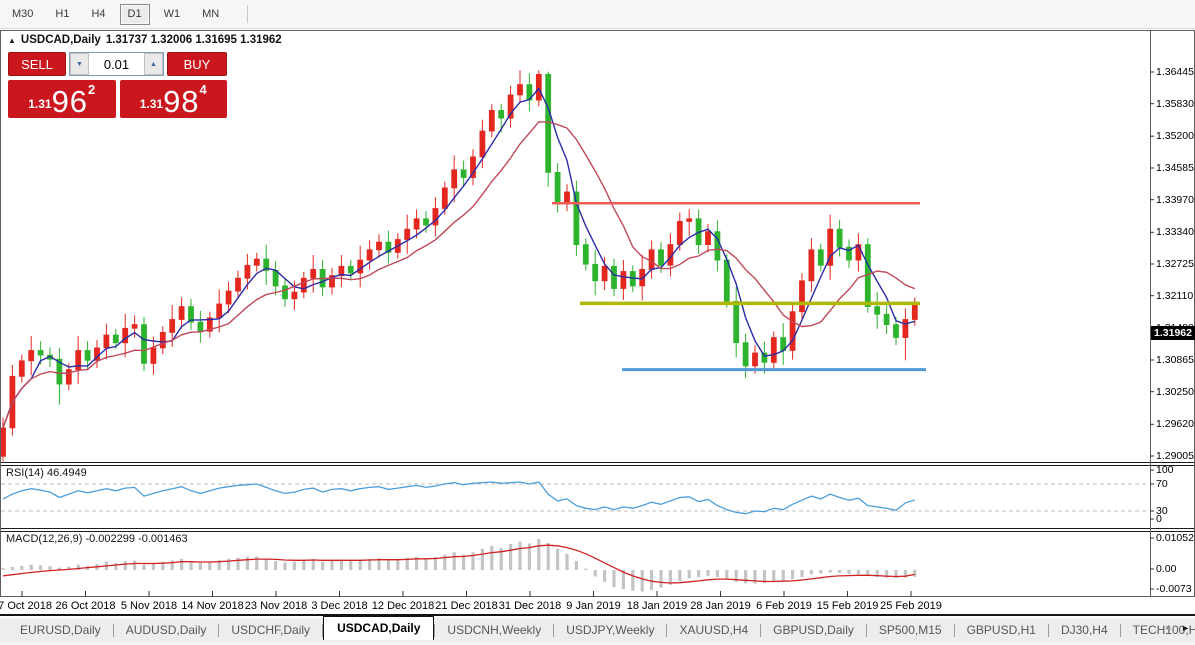  Describe the element at coordinates (597, 14) in the screenshot. I see `timeframe-toolbar: M30 H1 H4 D1 W1 MN` at that location.